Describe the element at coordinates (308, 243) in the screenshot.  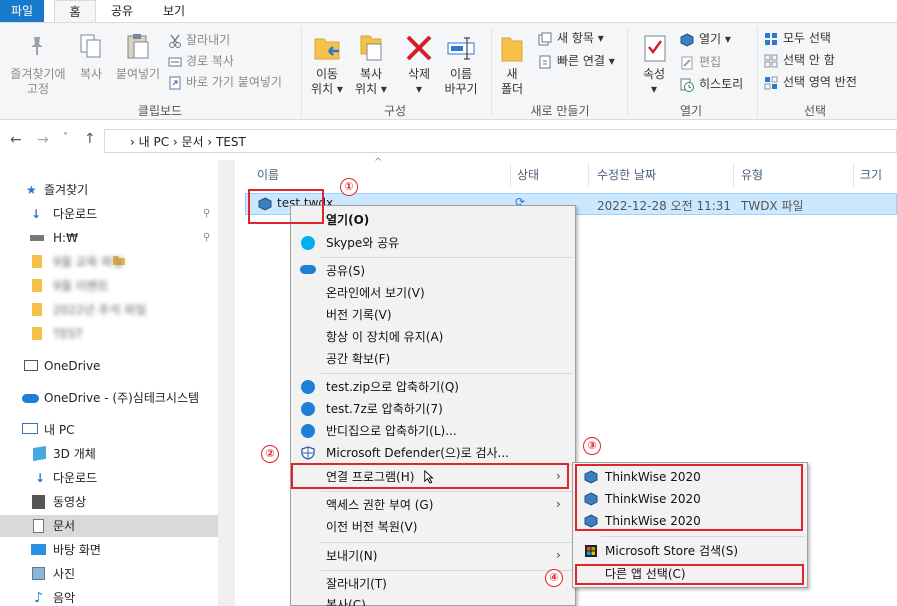
I see `skype-icon` at that location.